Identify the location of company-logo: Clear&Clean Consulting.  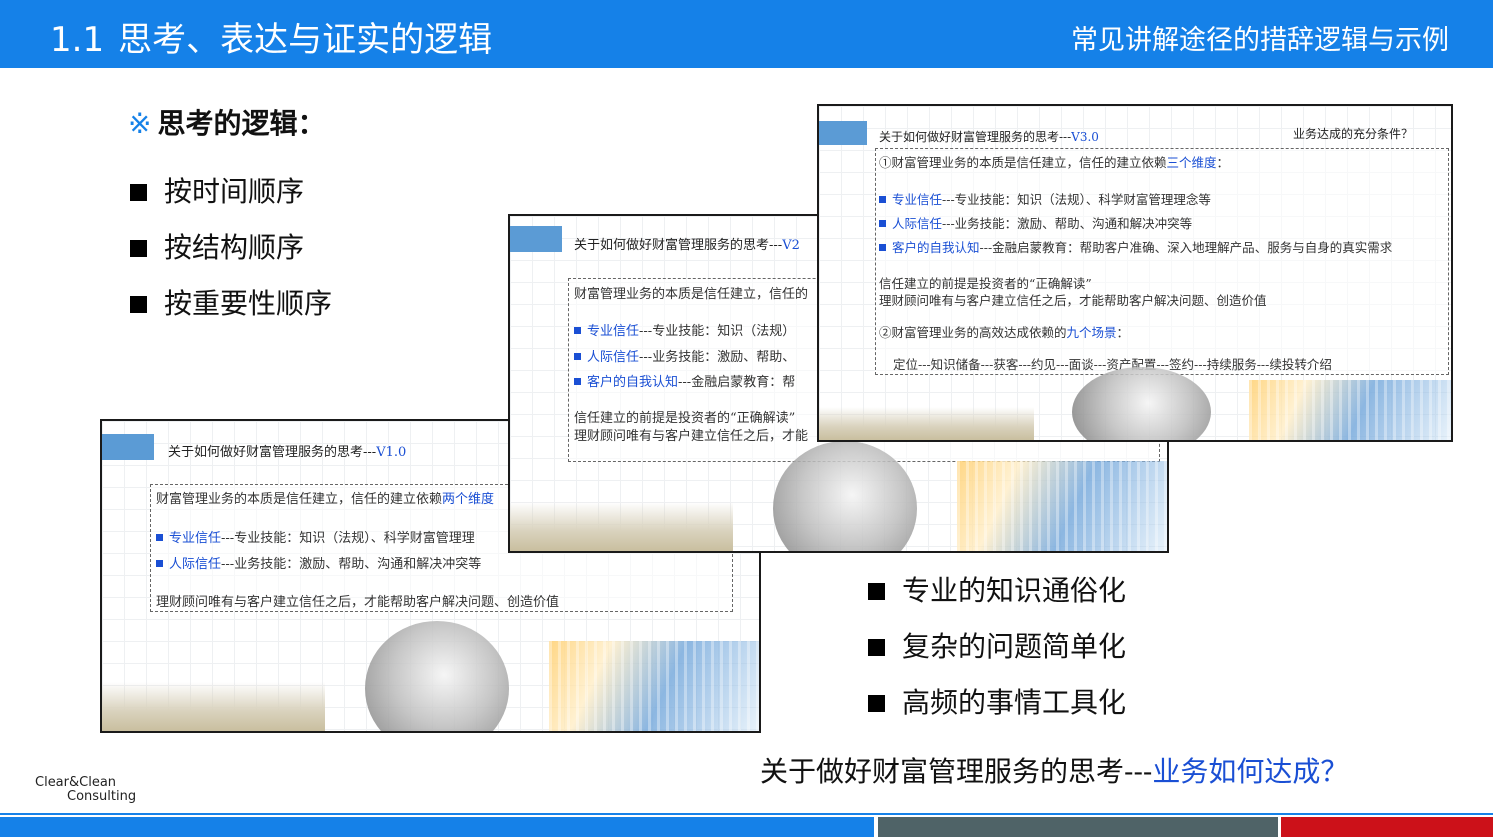
(85, 790).